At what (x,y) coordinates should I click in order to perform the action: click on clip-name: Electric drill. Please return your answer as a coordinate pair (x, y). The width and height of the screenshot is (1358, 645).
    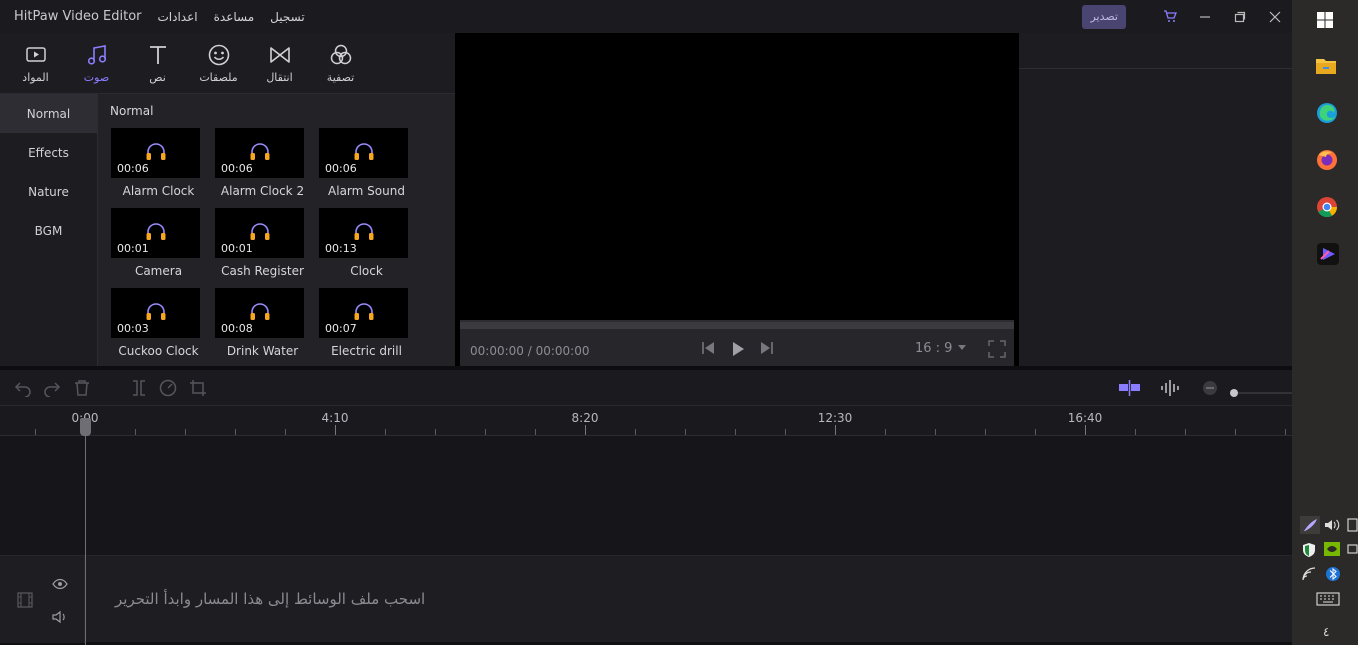
    Looking at the image, I should click on (366, 351).